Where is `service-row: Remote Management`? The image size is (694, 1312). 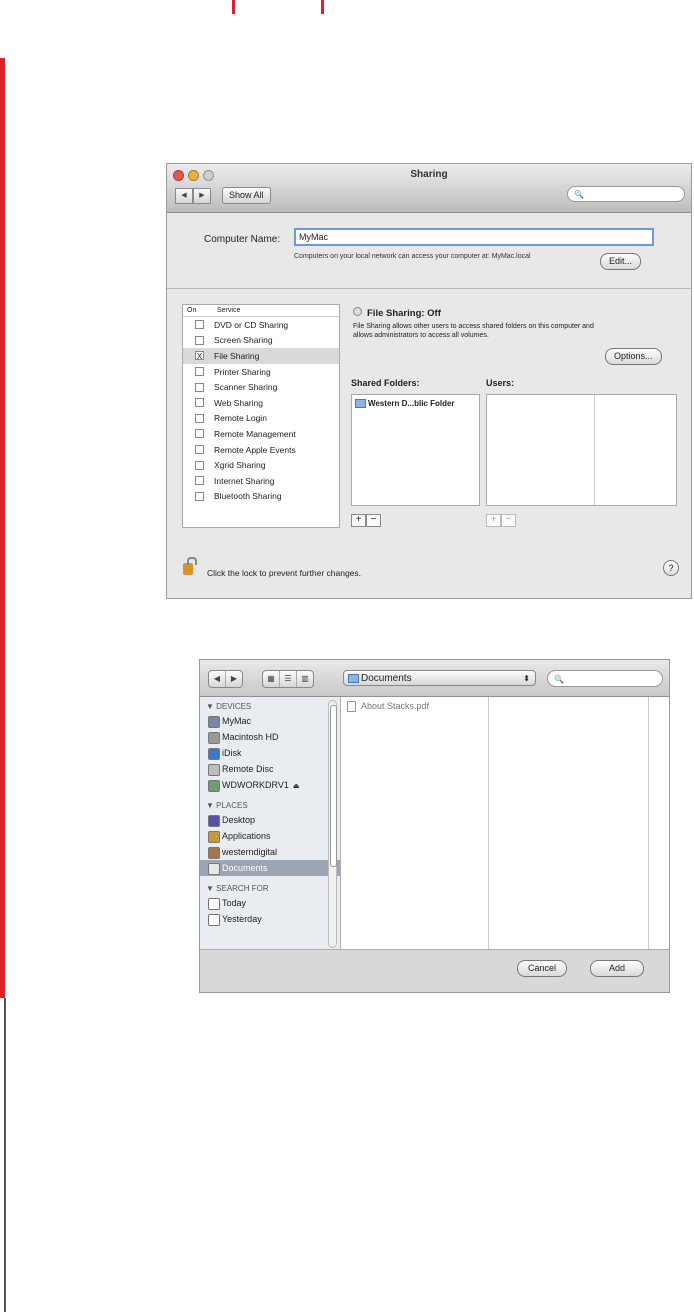
service-row: Remote Management is located at coordinates (261, 434).